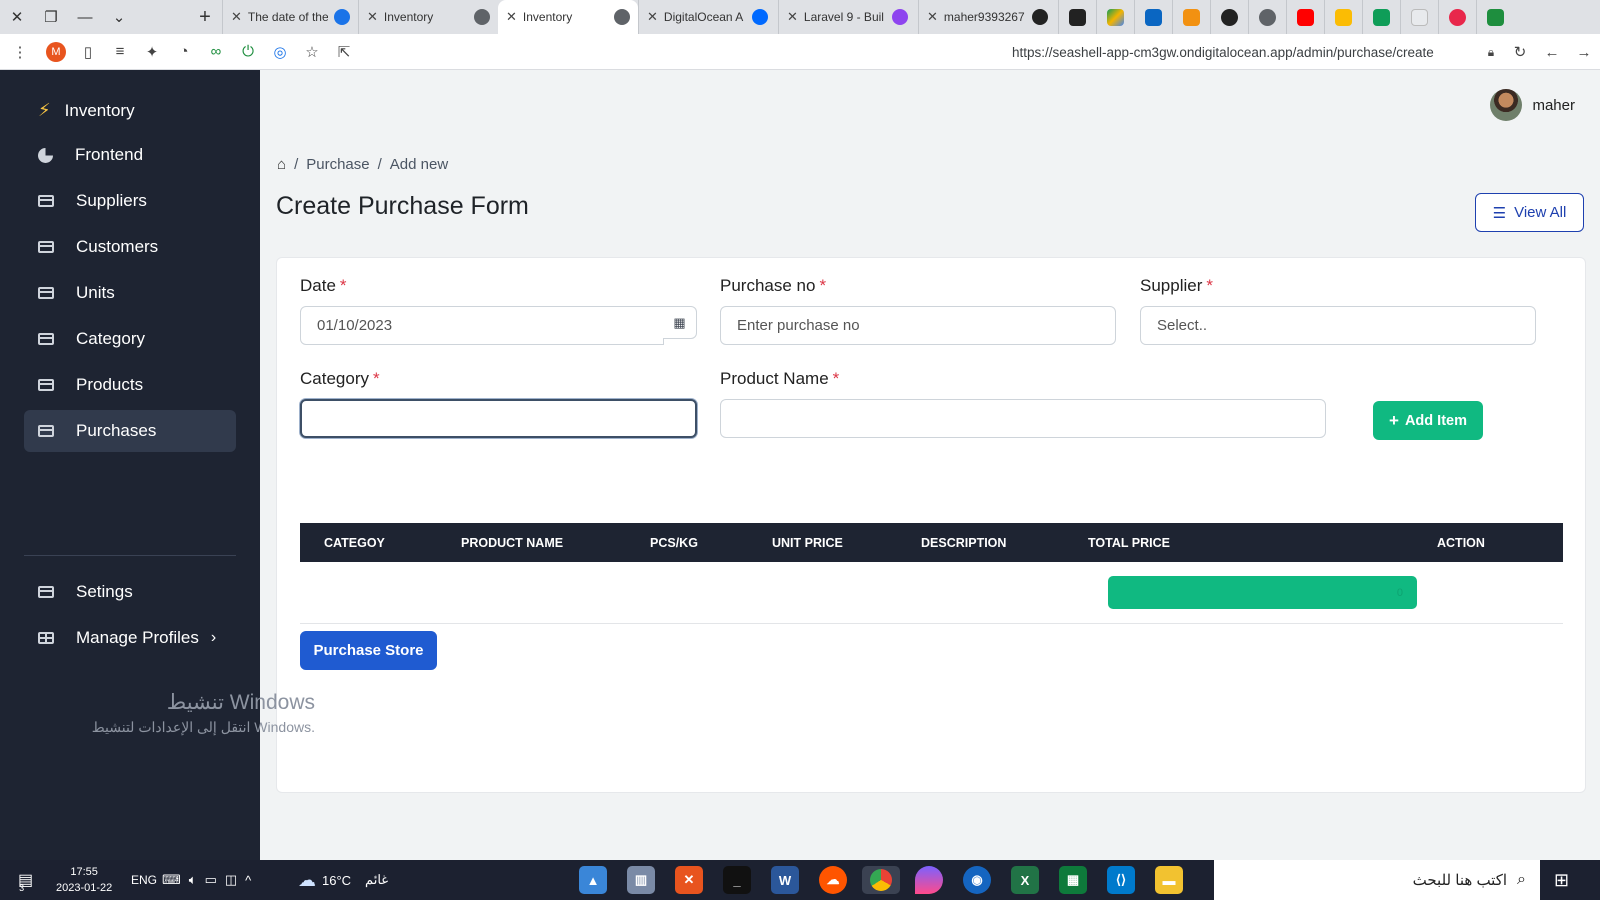 The height and width of the screenshot is (900, 1600). What do you see at coordinates (918, 325) in the screenshot?
I see `purchase-no-input: Enter purchase no` at bounding box center [918, 325].